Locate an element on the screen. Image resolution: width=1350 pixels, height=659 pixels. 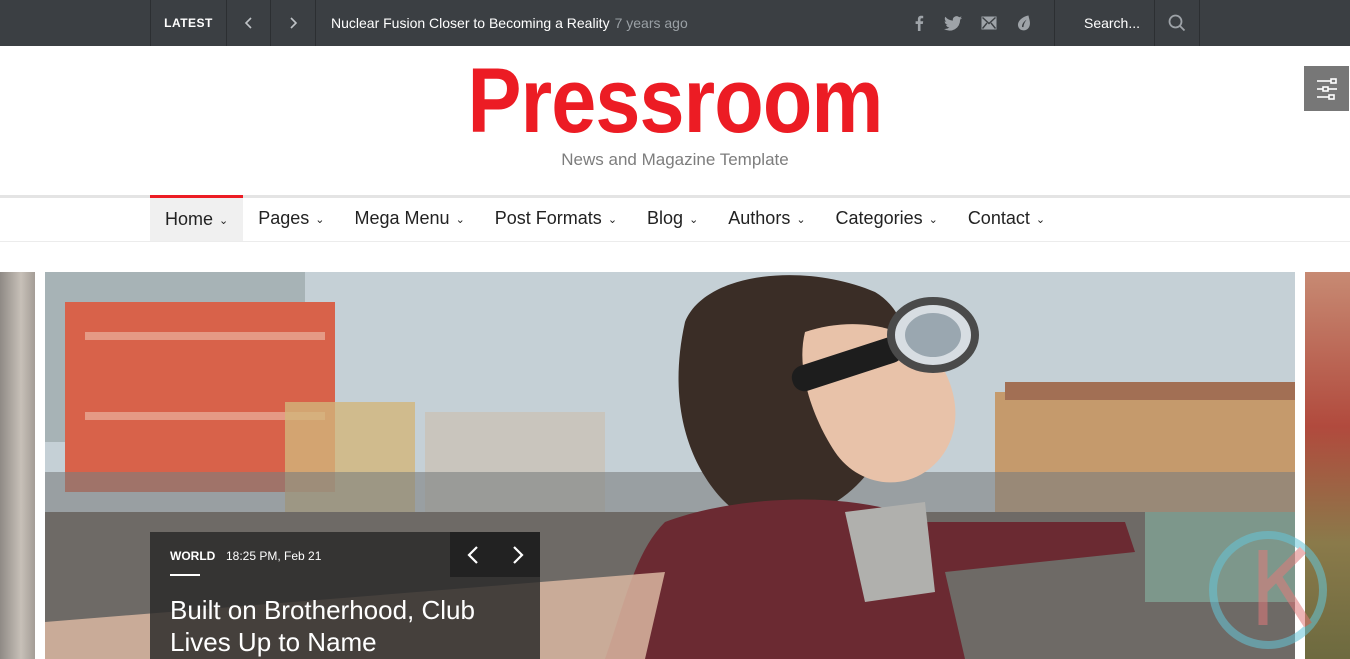
settings-sliders-icon is located at coordinates (1326, 88).